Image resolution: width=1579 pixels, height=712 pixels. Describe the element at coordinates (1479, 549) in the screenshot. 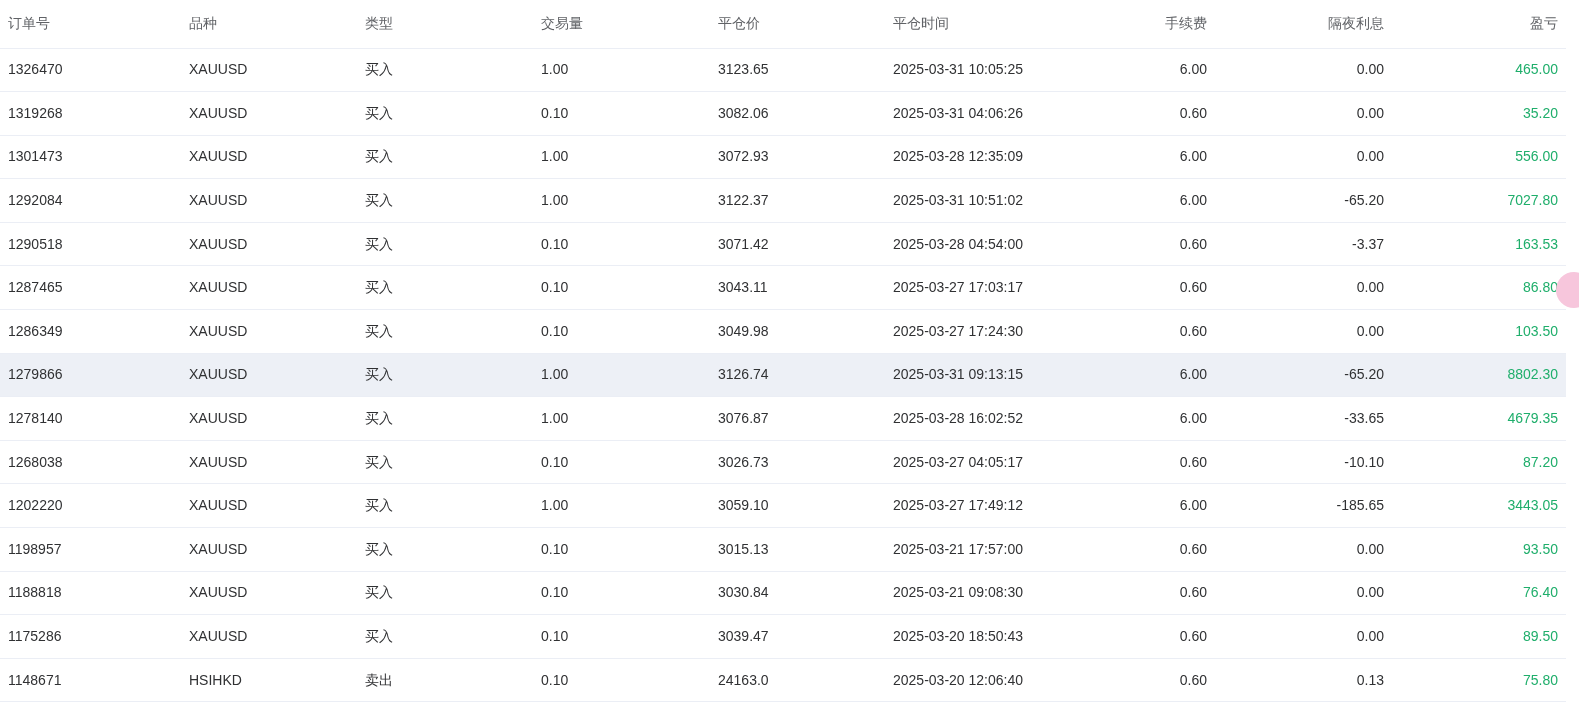

I see `profit-cell: 93.50` at that location.